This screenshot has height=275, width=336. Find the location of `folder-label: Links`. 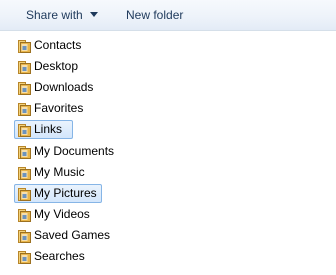

folder-label: Links is located at coordinates (48, 129).